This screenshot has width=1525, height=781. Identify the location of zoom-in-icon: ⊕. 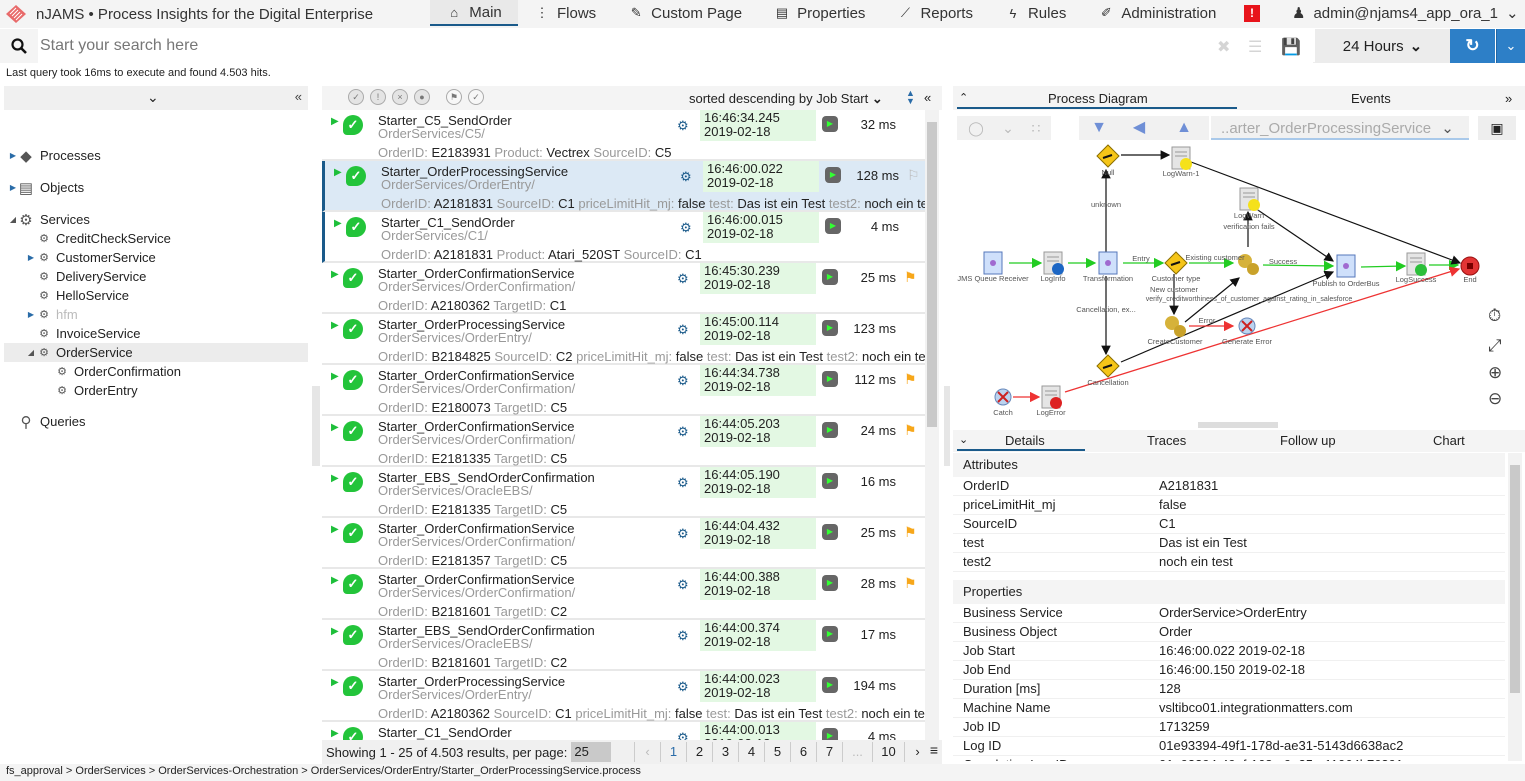
(1495, 373).